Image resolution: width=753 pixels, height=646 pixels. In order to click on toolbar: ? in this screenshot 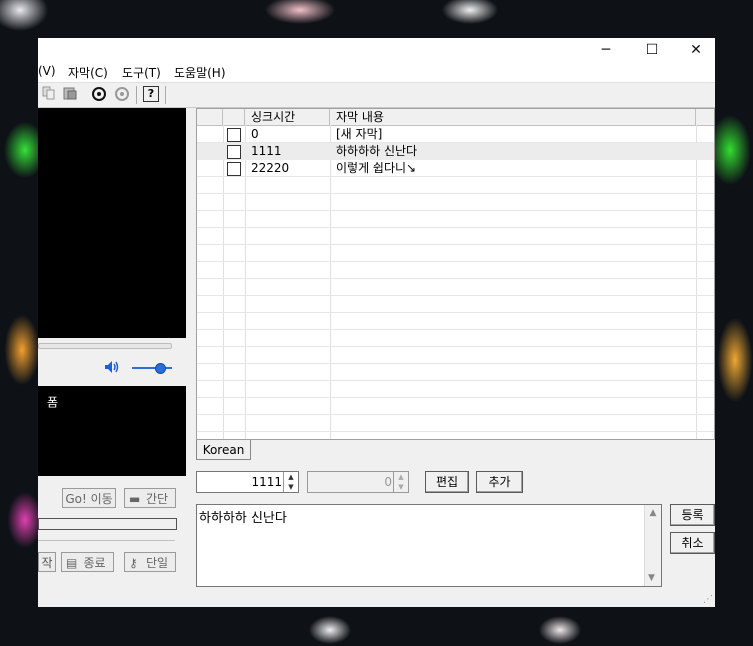, I will do `click(376, 95)`.